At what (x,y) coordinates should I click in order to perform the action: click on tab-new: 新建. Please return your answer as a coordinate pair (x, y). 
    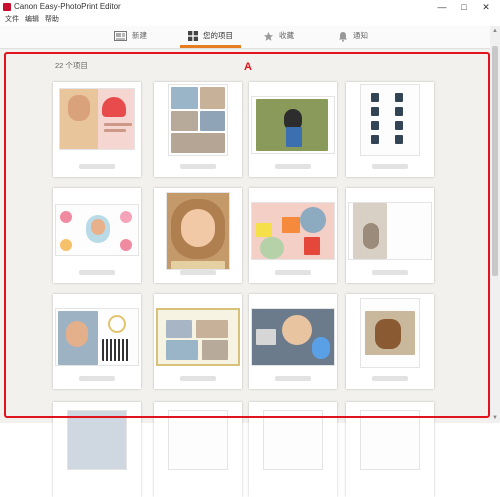
    Looking at the image, I should click on (130, 37).